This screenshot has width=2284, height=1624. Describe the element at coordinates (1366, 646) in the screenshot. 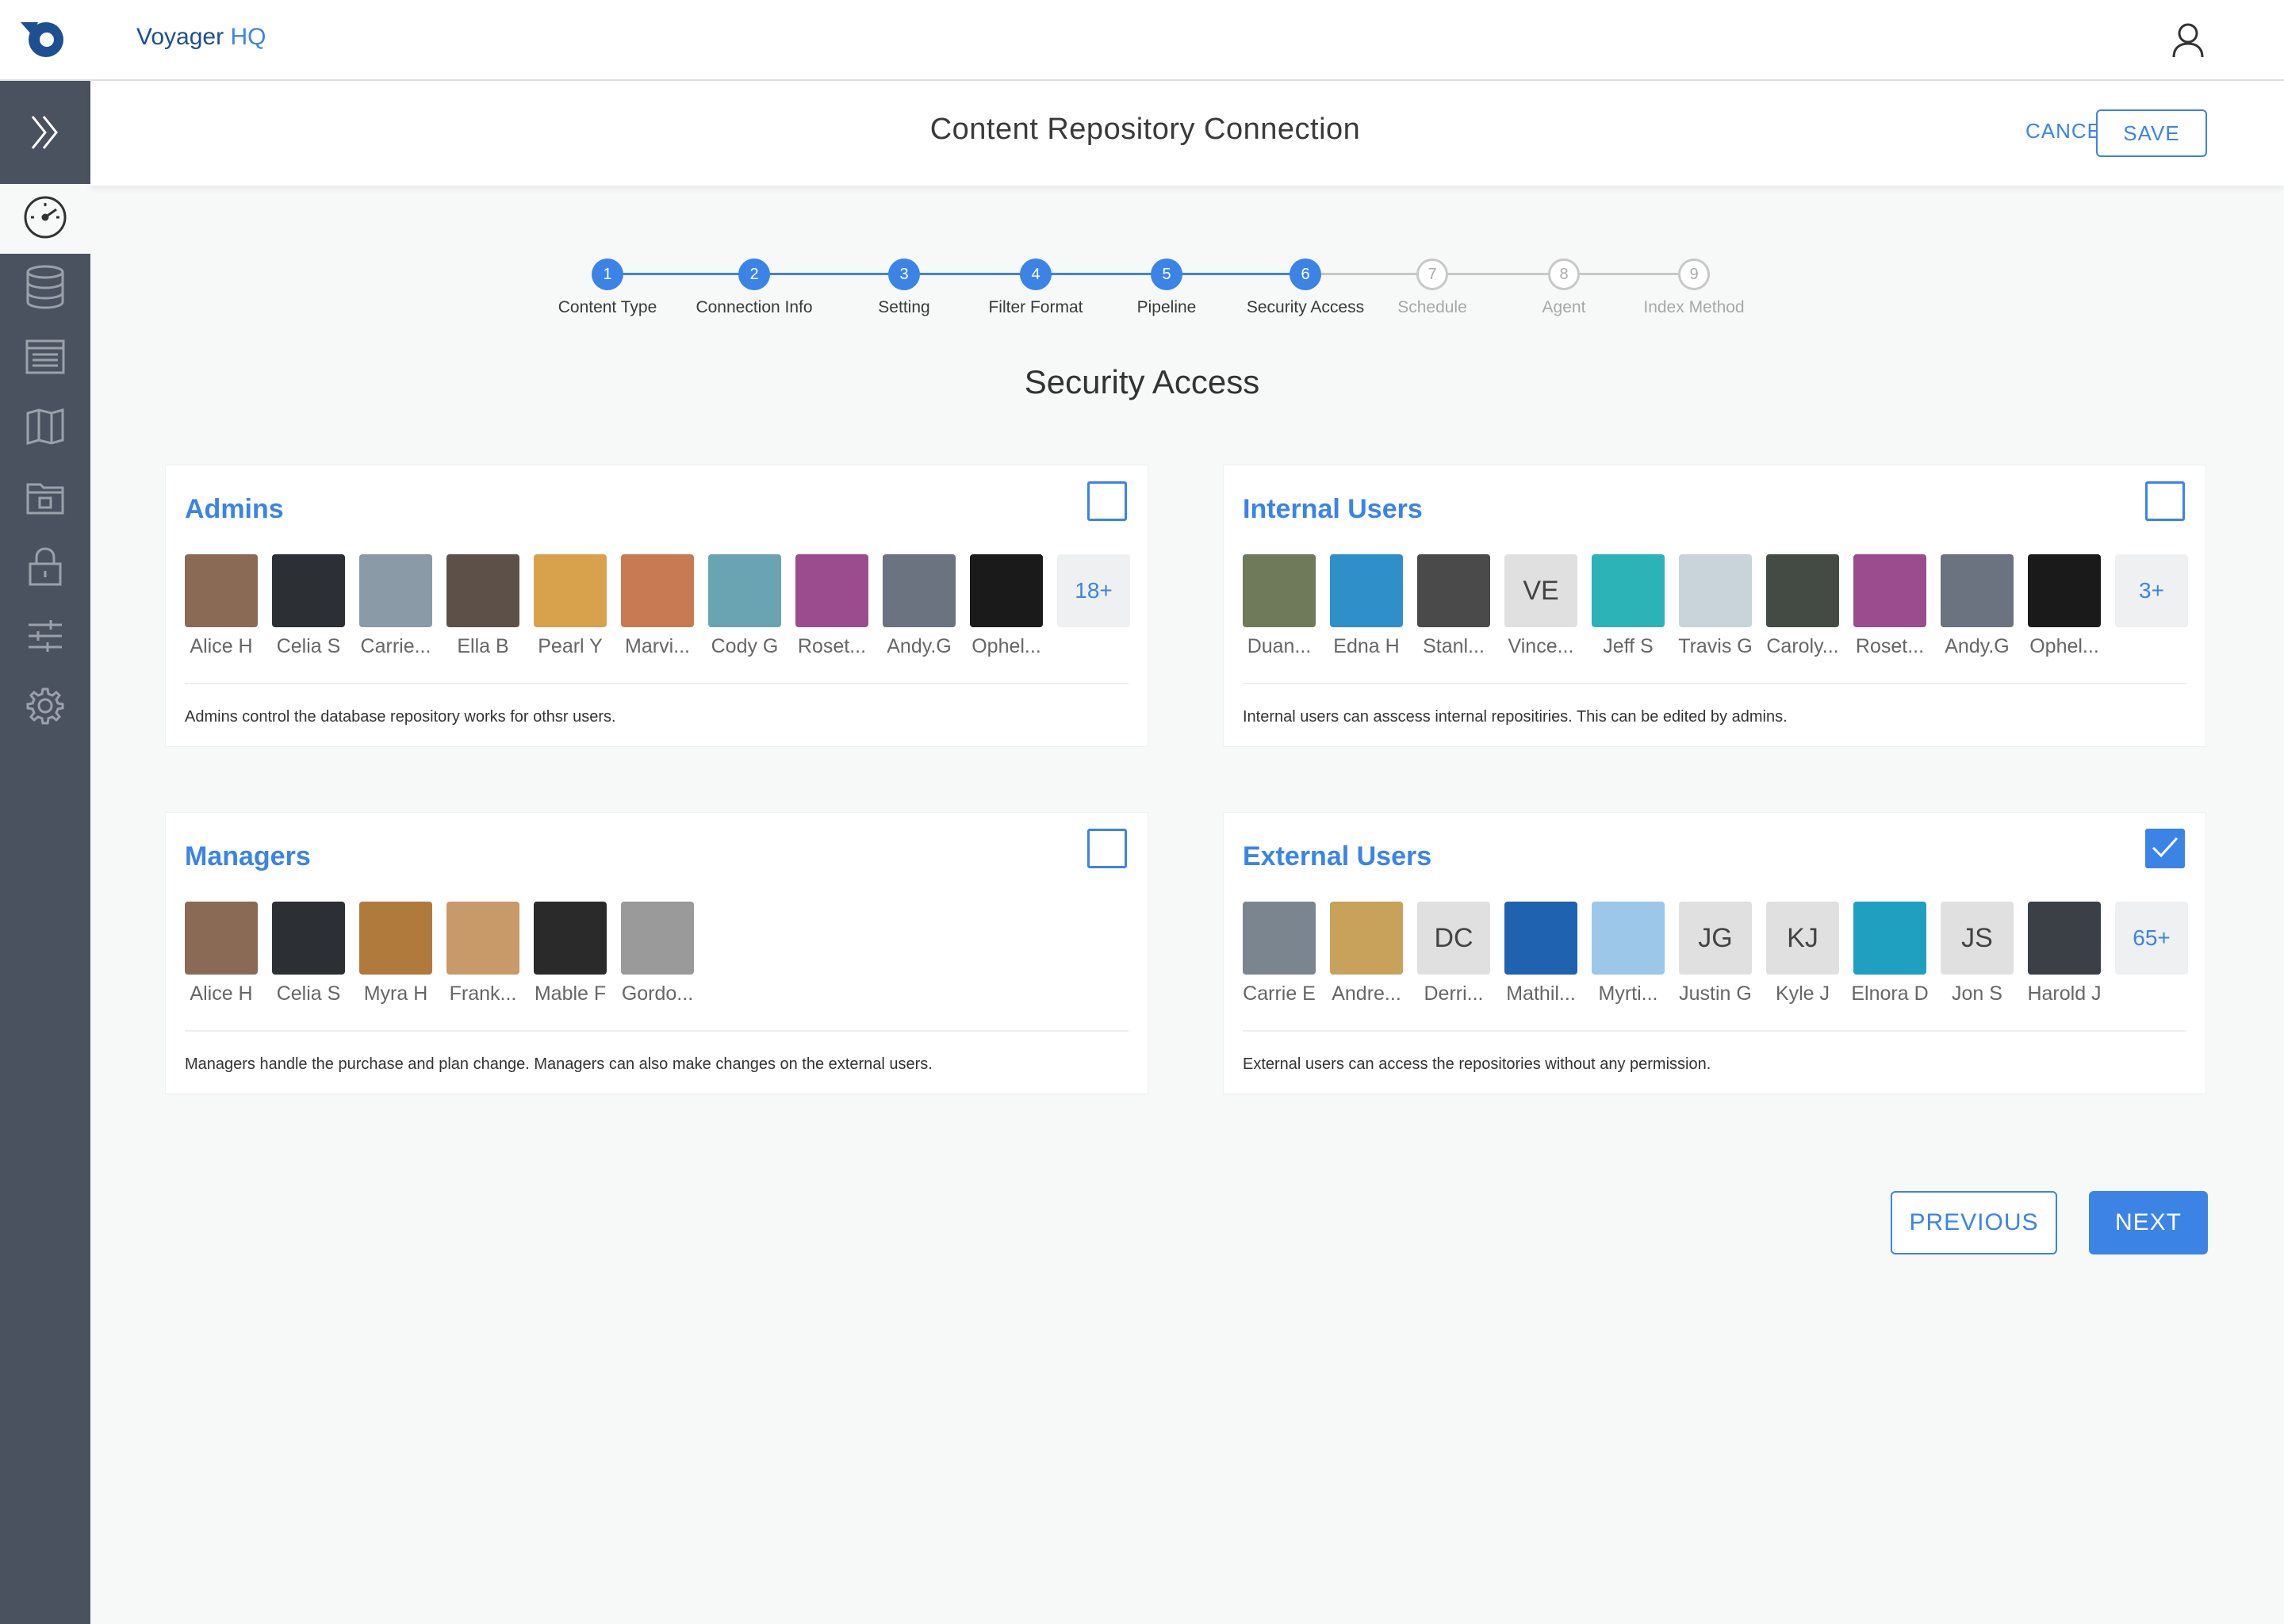

I see `member-name: Edna H` at that location.